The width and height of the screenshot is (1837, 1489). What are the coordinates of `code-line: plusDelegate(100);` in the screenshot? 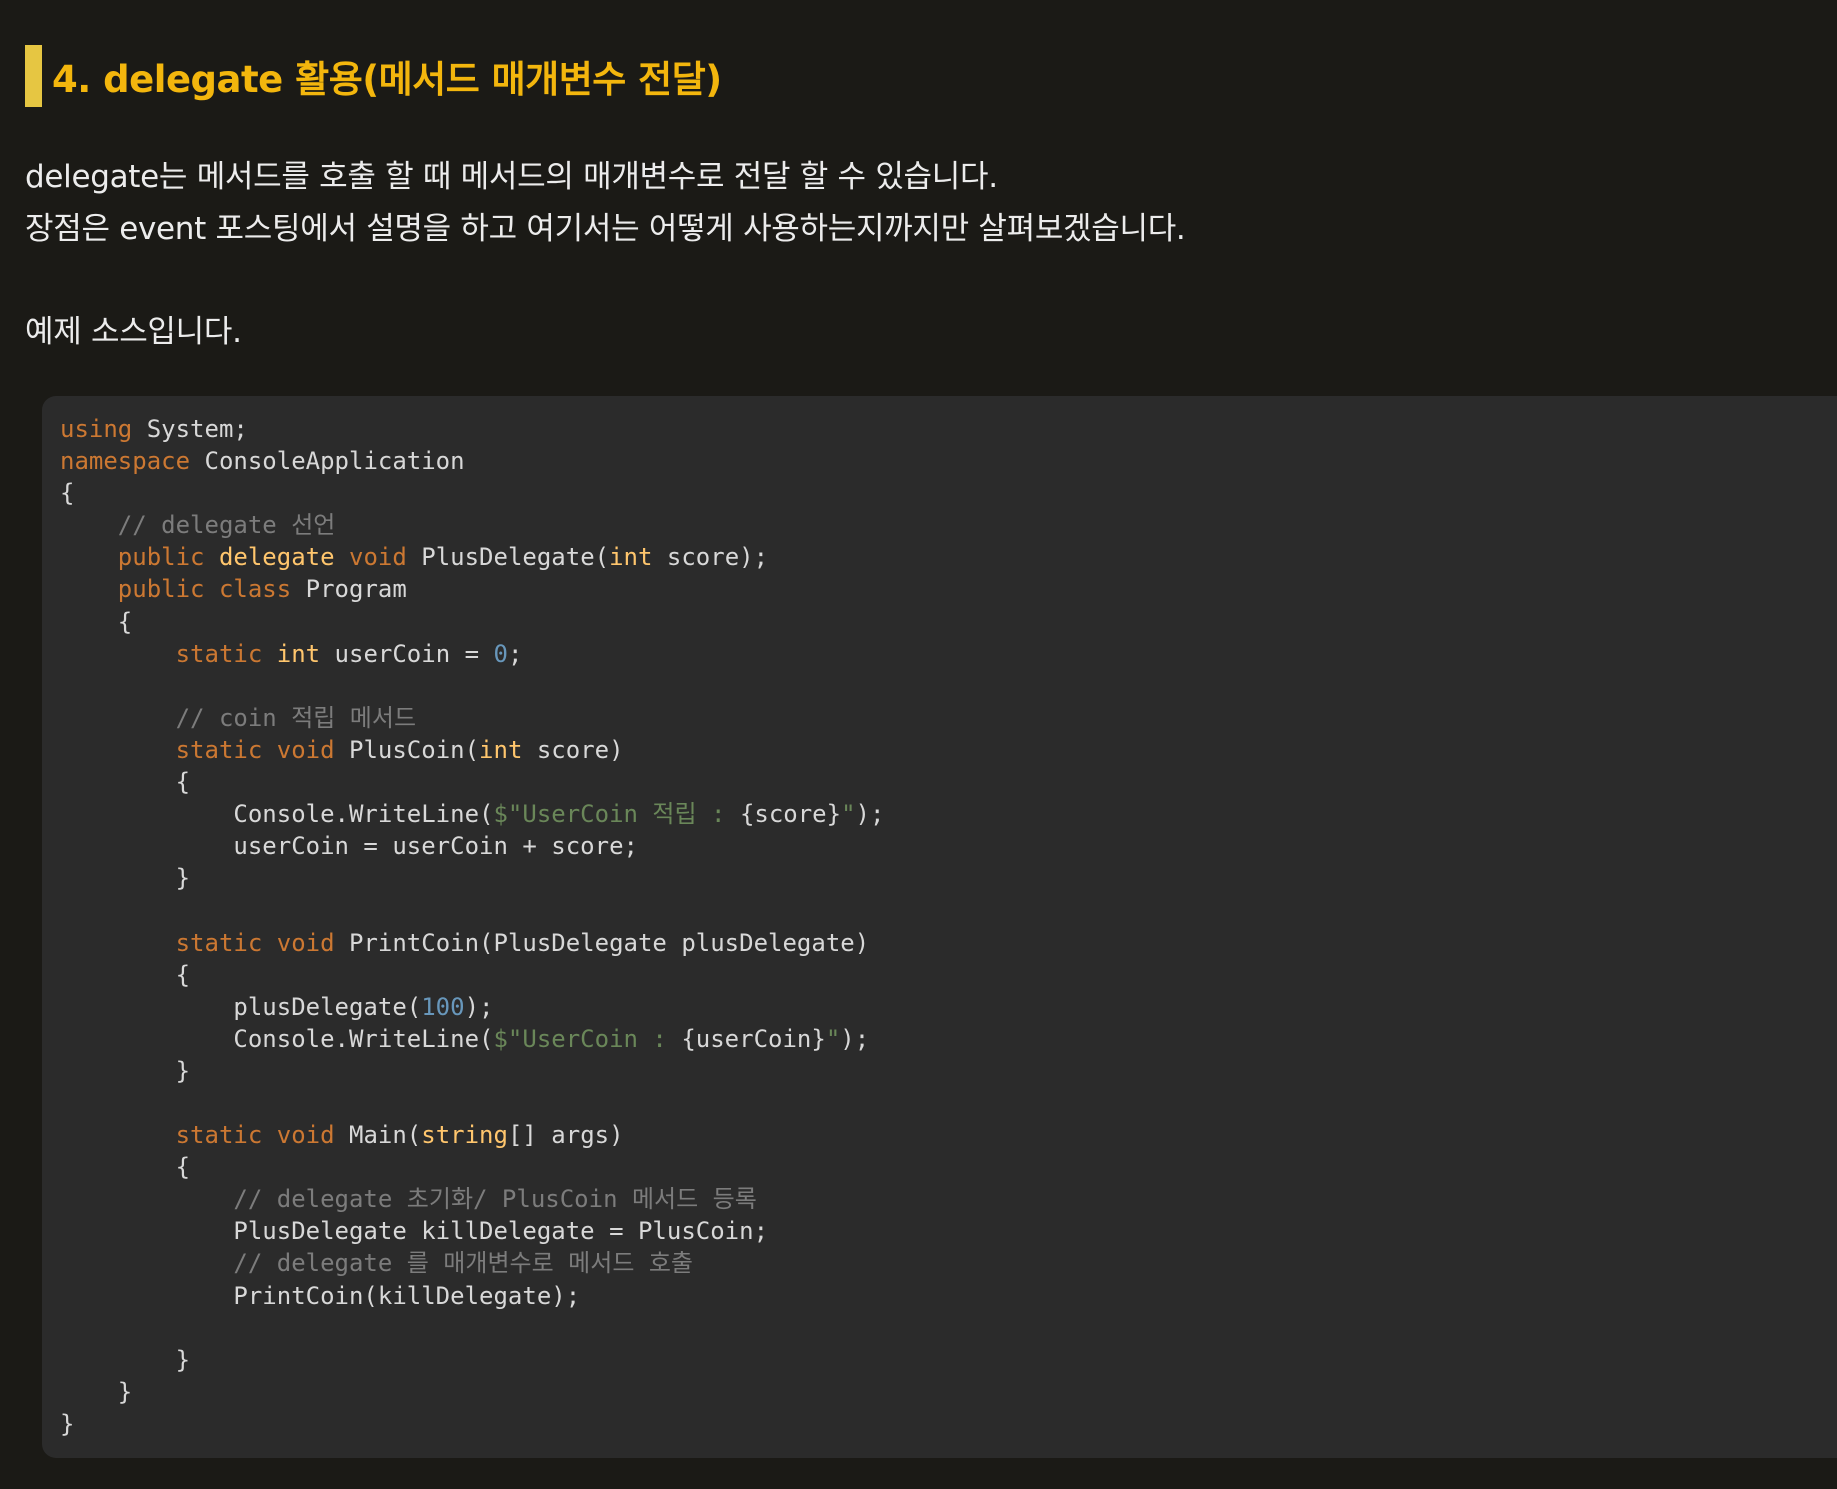 It's located at (472, 1007).